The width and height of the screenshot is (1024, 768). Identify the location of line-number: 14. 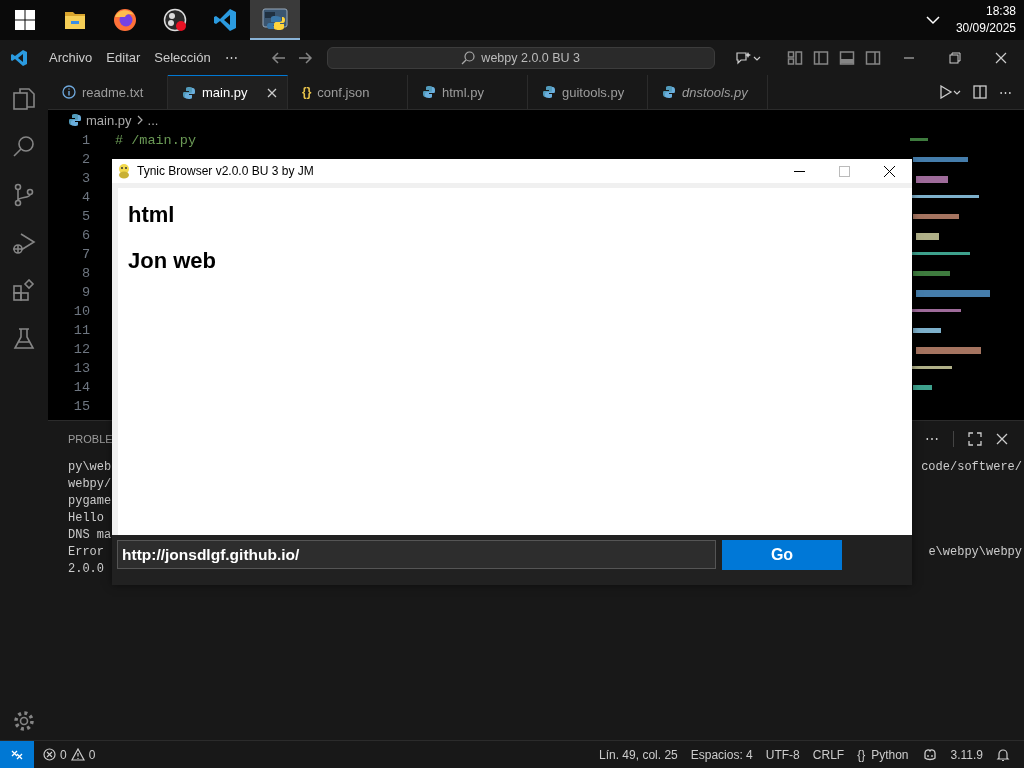
(81, 388).